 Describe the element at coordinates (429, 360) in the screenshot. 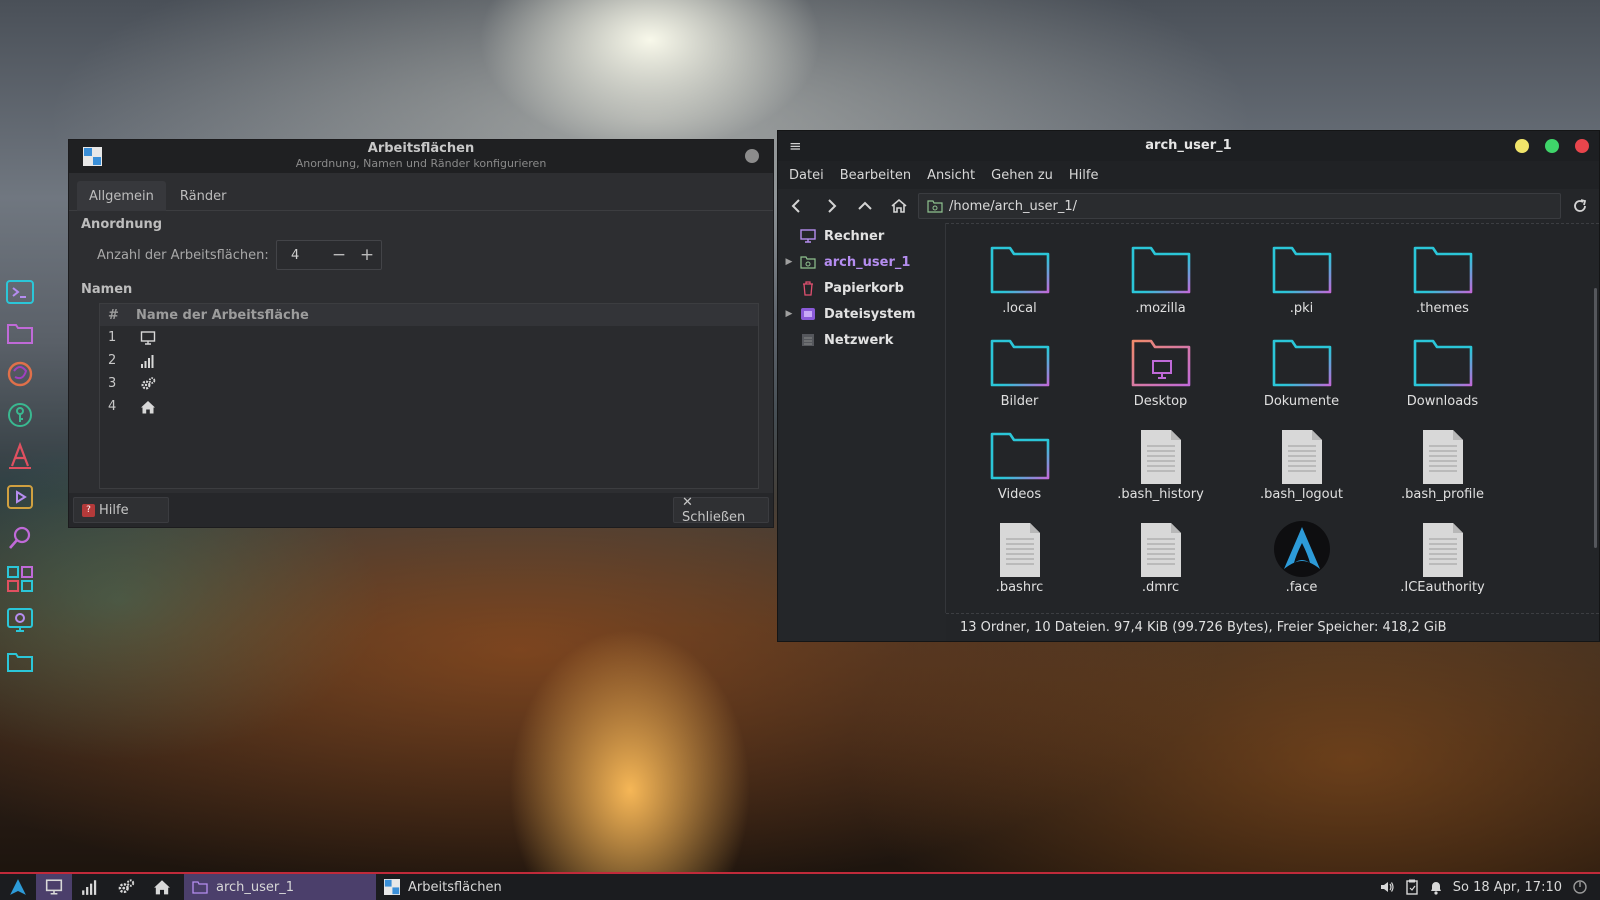

I see `table-row: 2` at that location.